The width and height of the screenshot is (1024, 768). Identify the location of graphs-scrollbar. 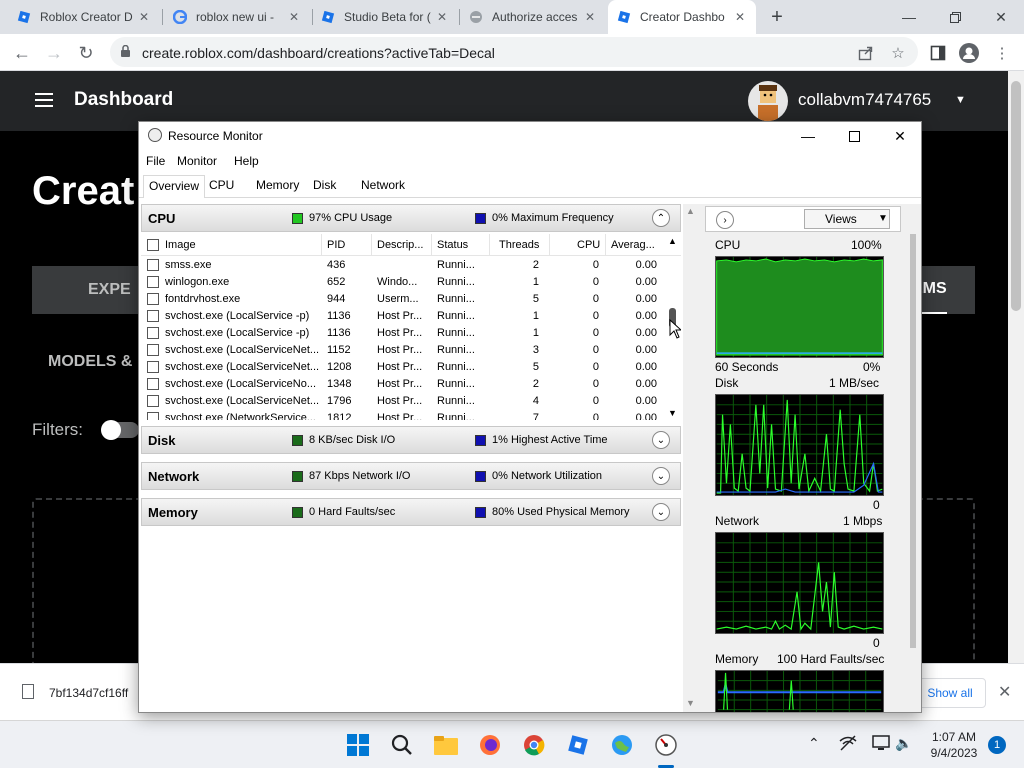
(913, 472).